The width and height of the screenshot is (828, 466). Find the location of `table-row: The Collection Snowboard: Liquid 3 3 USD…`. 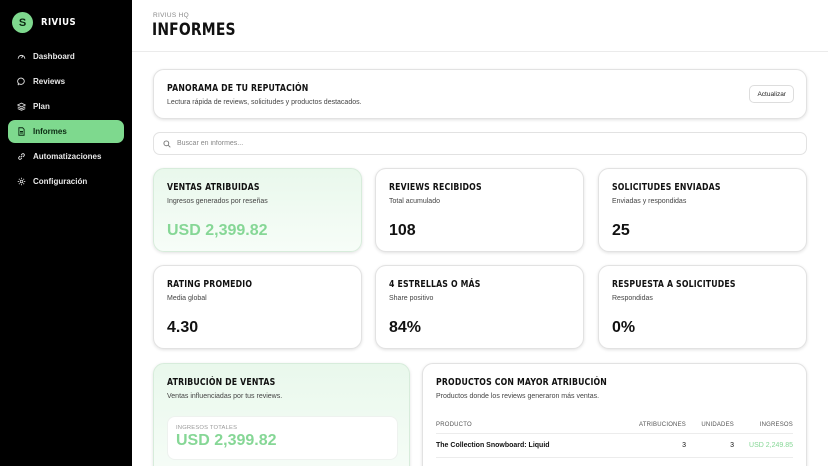

table-row: The Collection Snowboard: Liquid 3 3 USD… is located at coordinates (614, 446).